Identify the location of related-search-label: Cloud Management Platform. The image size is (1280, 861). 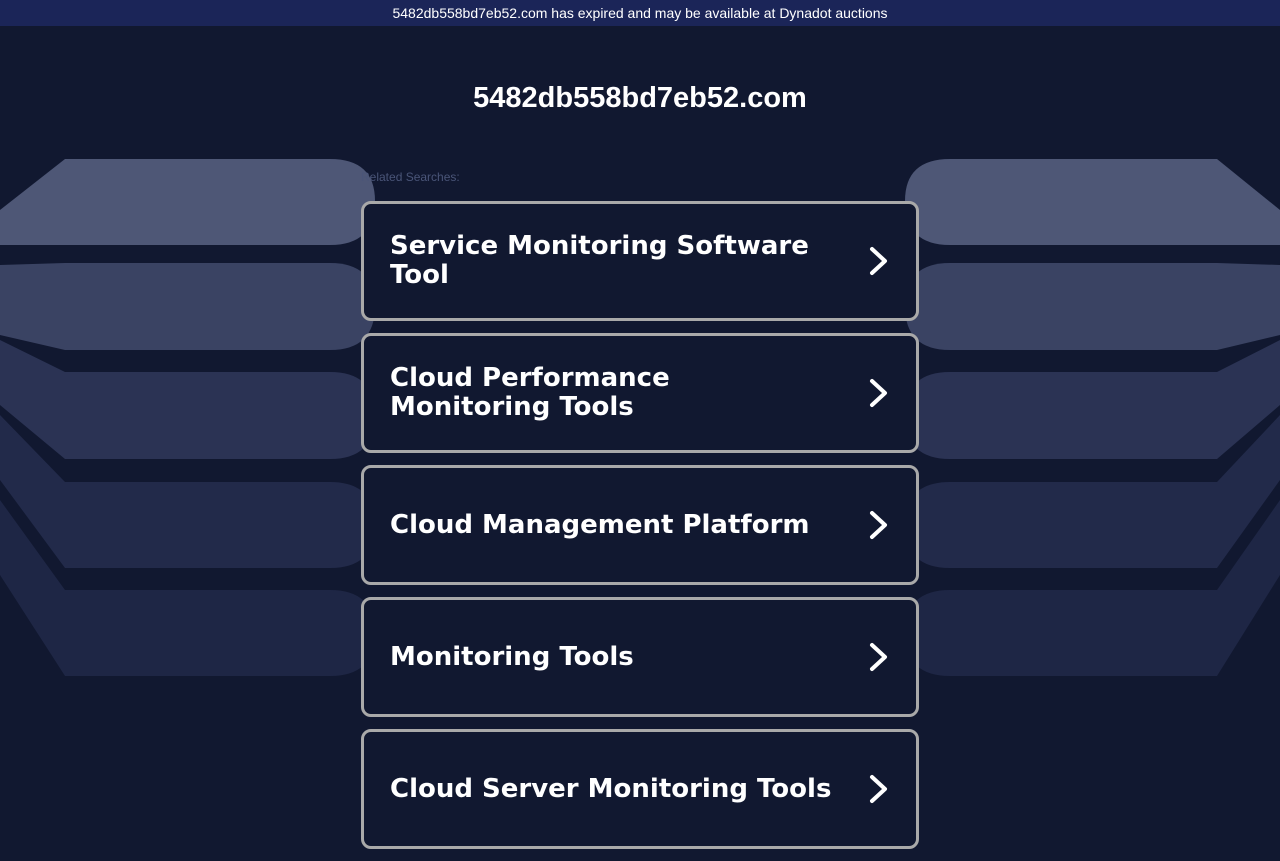
(600, 525).